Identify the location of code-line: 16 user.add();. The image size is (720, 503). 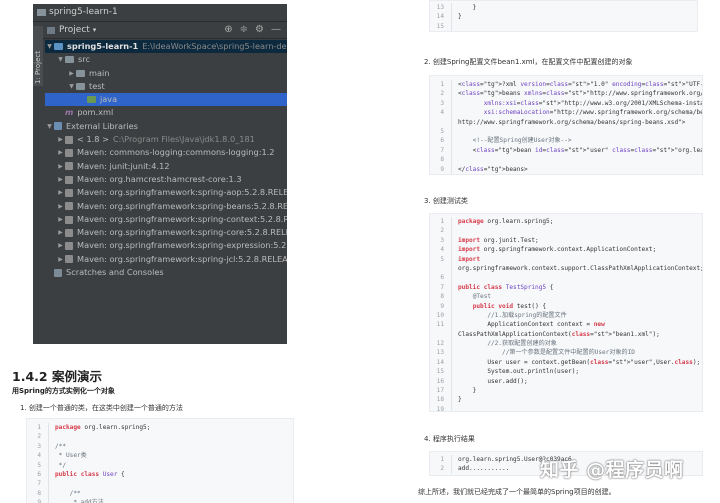
(566, 381).